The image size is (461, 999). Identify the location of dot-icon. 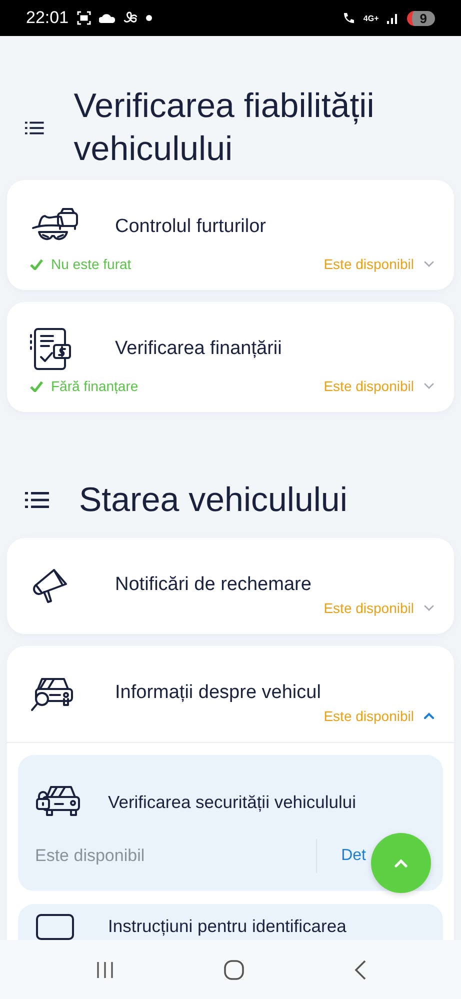
(149, 18).